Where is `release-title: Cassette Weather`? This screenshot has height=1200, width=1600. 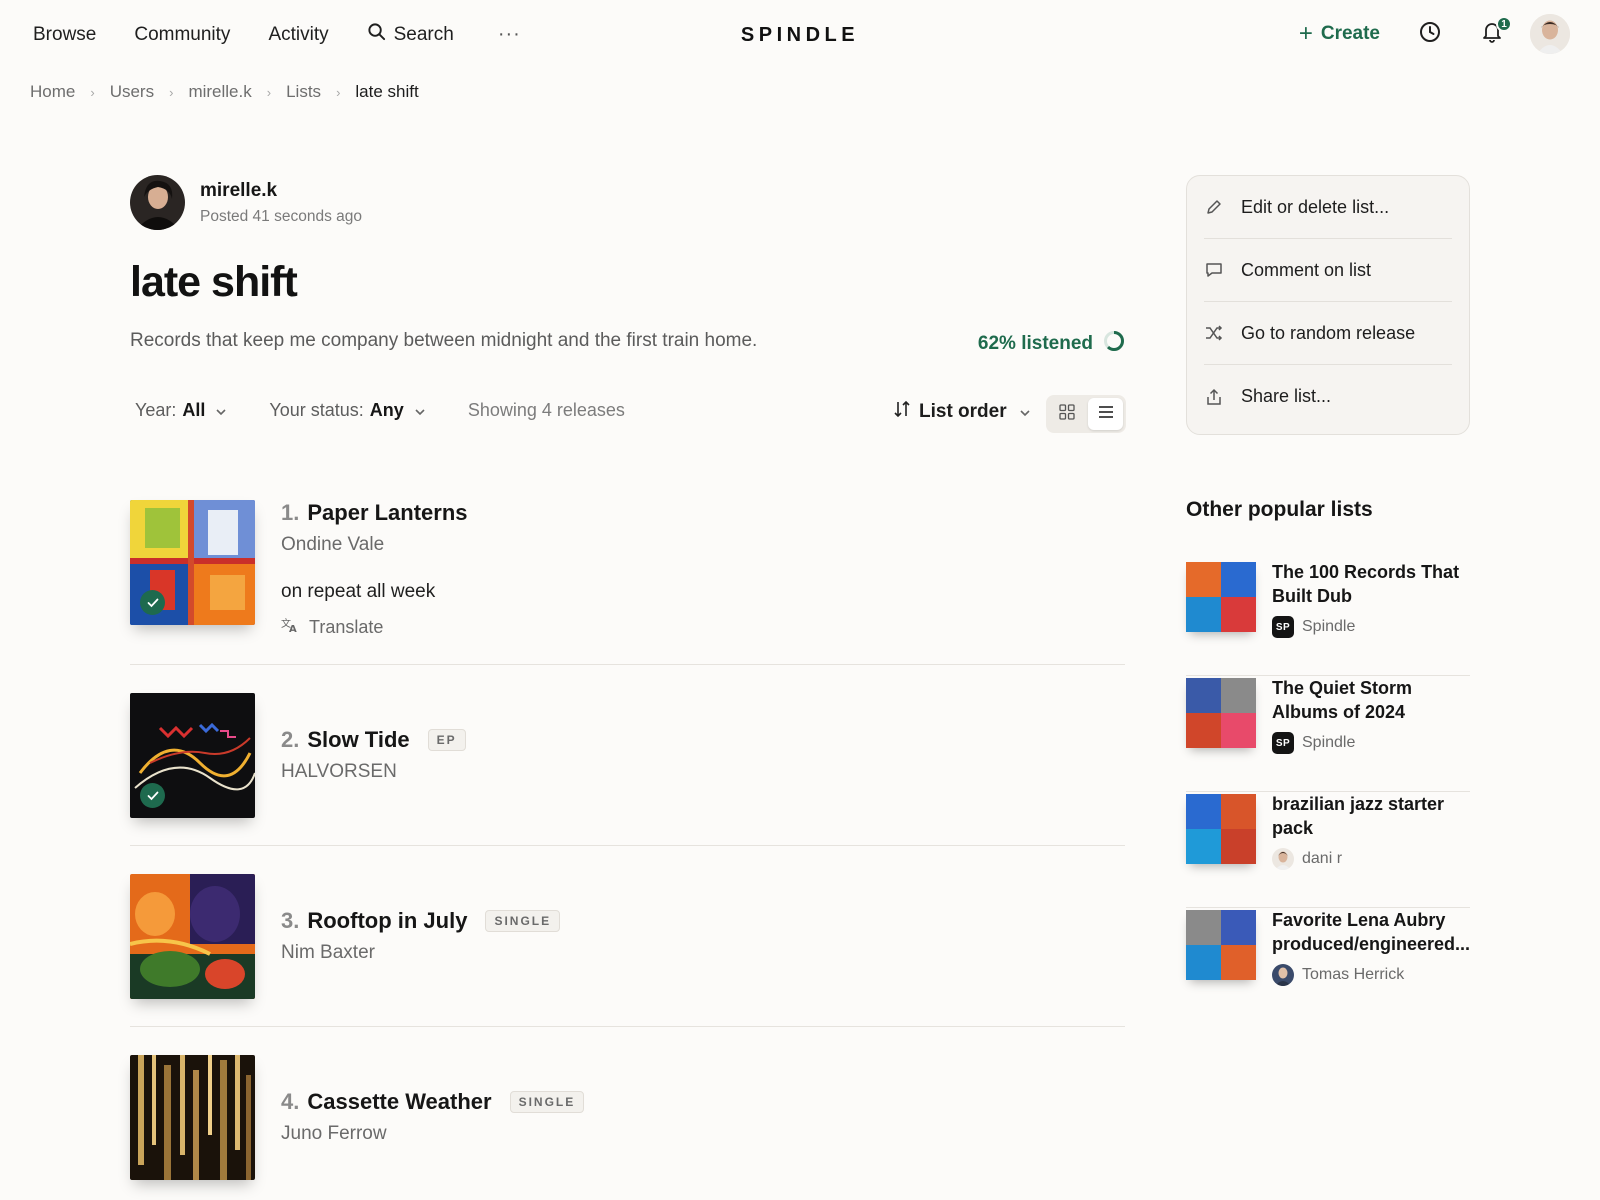 release-title: Cassette Weather is located at coordinates (399, 1102).